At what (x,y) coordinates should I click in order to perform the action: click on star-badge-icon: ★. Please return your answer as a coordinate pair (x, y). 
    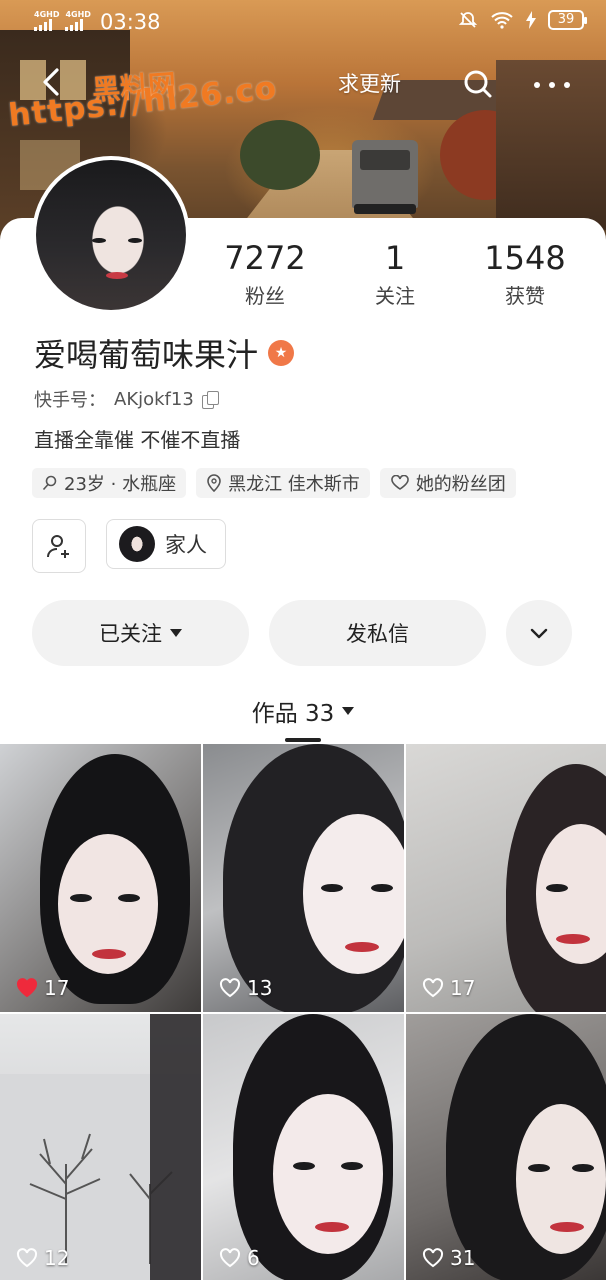
    Looking at the image, I should click on (281, 353).